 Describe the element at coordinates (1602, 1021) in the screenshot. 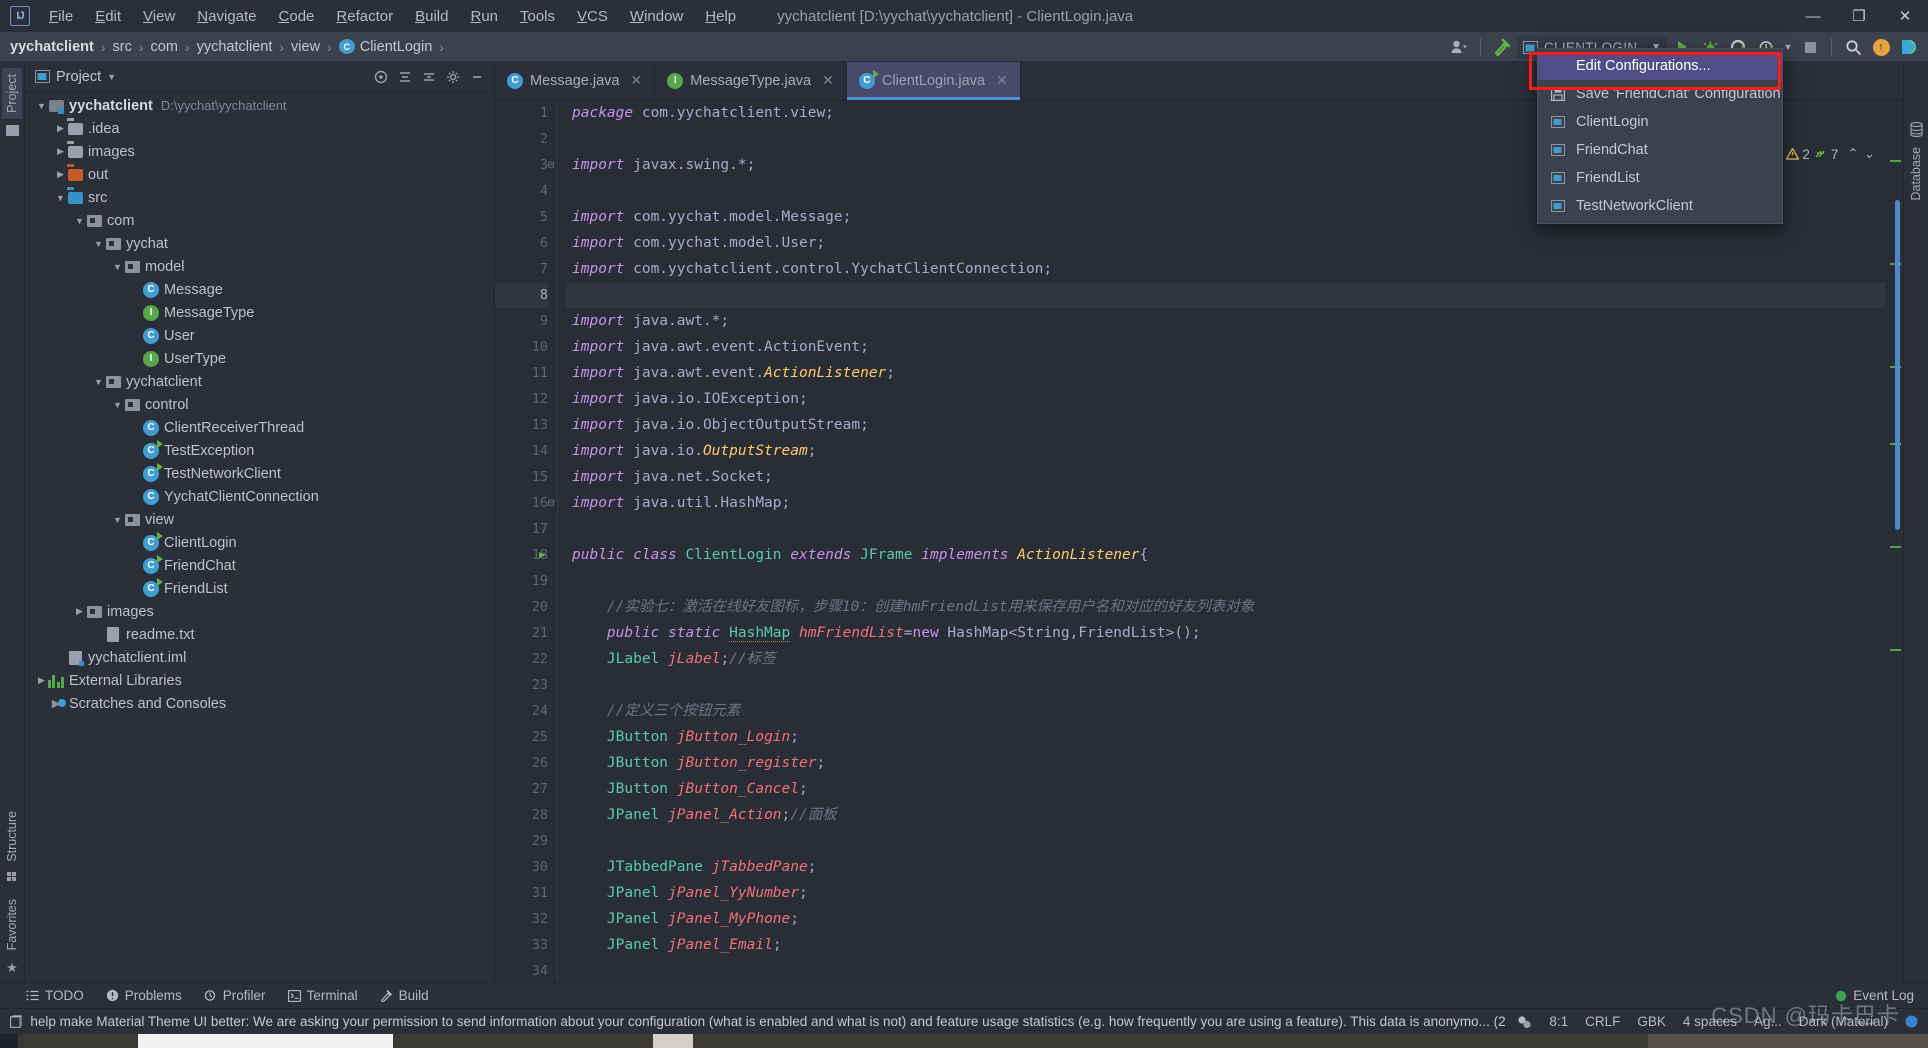

I see `line-separator: CRLF` at that location.